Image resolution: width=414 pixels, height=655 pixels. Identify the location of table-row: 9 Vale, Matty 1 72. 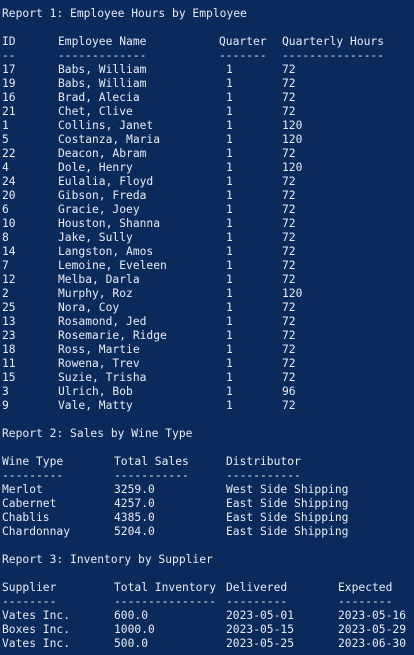
(208, 406).